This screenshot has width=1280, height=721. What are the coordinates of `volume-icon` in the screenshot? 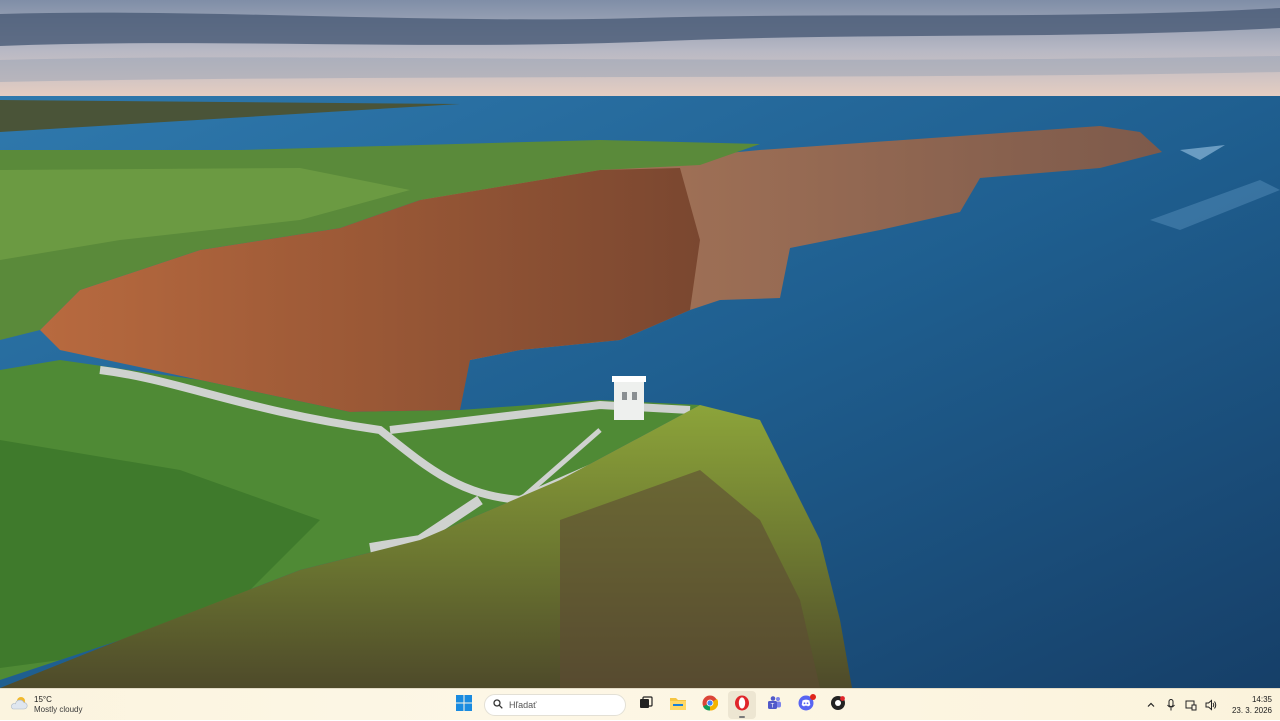 It's located at (1211, 705).